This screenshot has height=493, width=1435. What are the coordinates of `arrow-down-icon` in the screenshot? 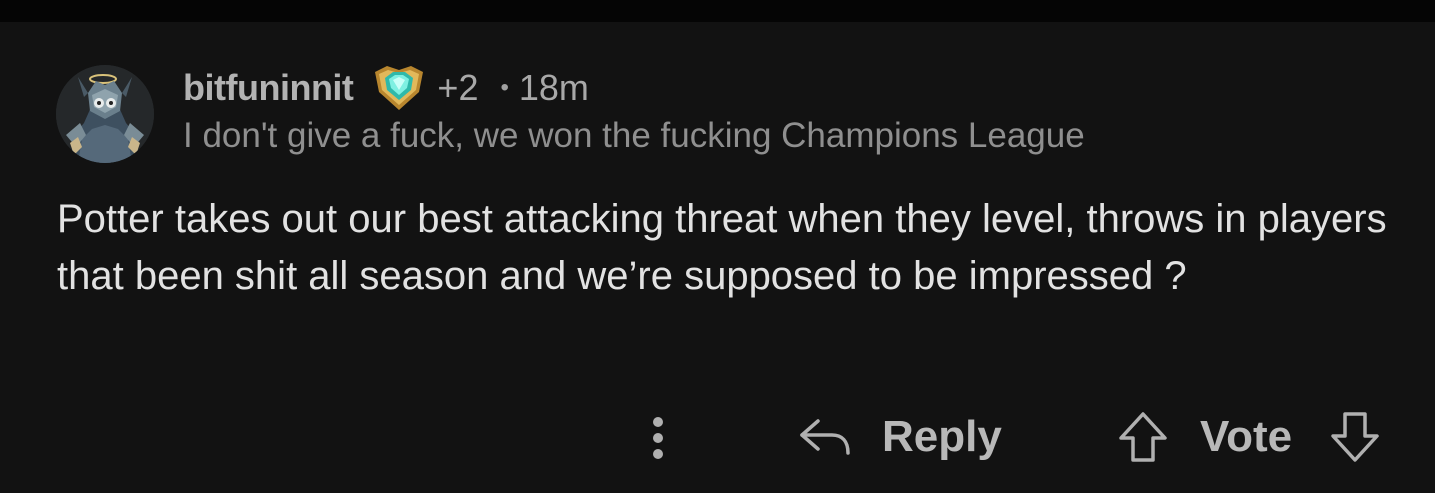 It's located at (1355, 437).